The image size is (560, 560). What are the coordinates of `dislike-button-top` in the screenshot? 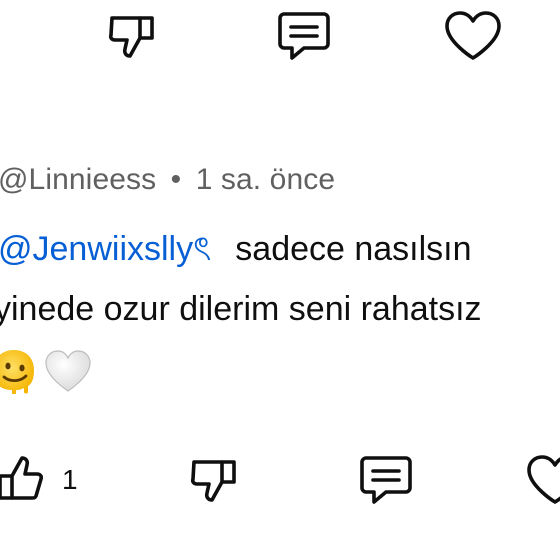 It's located at (132, 36).